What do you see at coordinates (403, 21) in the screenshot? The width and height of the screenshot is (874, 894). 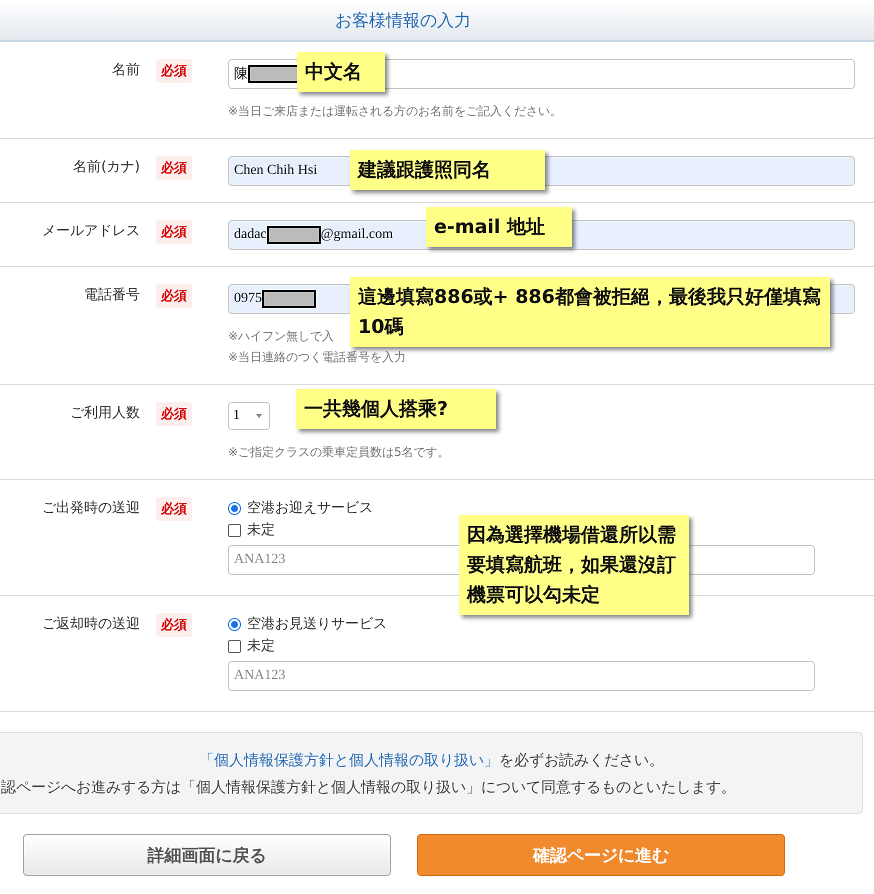 I see `page-title: お客様情報の入力` at bounding box center [403, 21].